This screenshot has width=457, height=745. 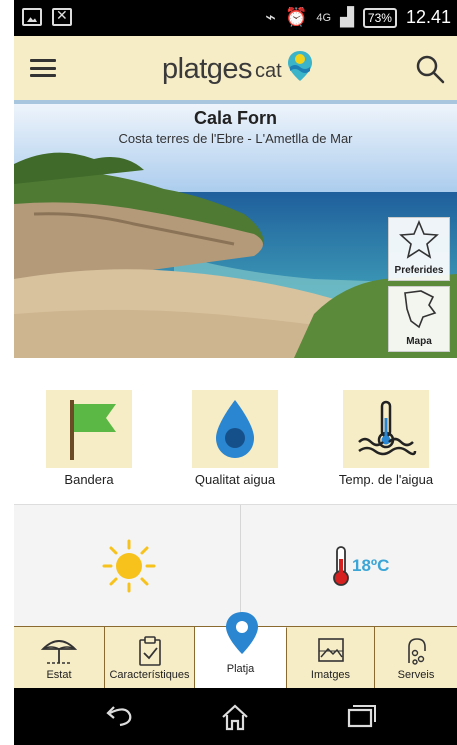 I want to click on image-icon, so click(x=330, y=650).